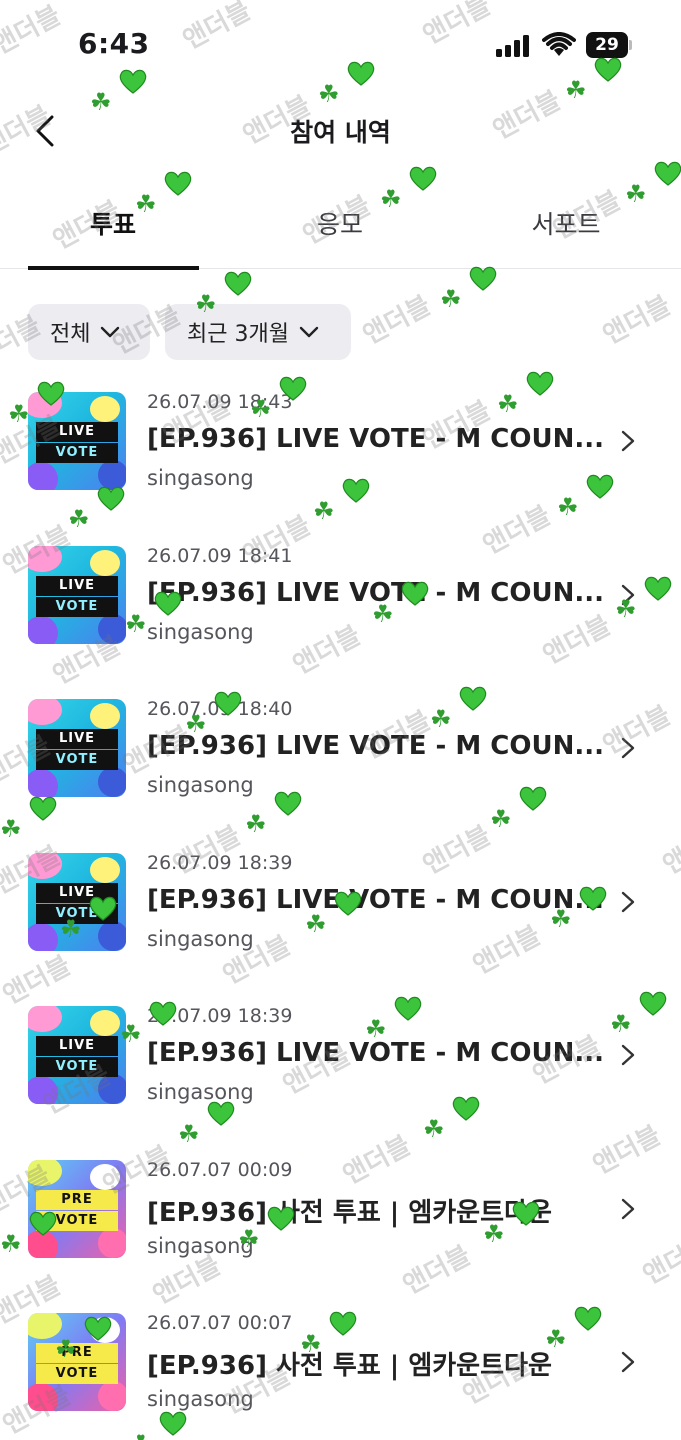  What do you see at coordinates (220, 555) in the screenshot?
I see `item-date: 26.07.09 18:41` at bounding box center [220, 555].